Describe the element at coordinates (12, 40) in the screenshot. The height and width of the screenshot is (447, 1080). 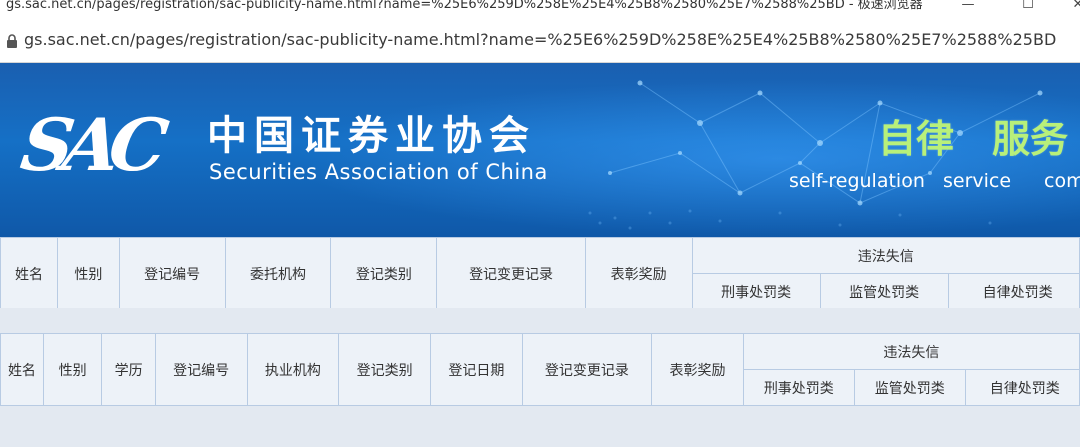
I see `lock-icon` at that location.